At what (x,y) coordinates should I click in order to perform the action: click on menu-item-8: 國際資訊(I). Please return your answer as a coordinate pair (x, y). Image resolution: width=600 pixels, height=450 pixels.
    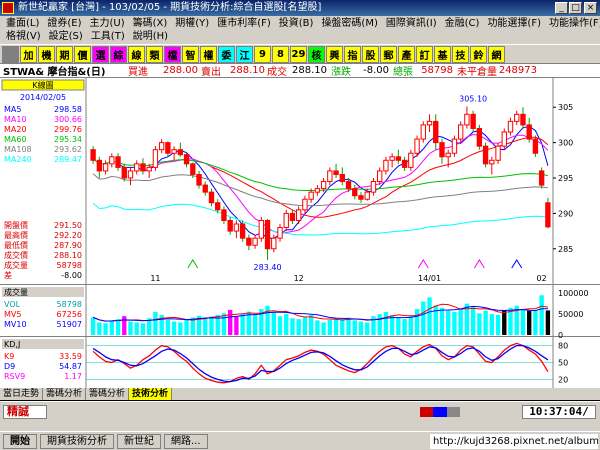
    Looking at the image, I should click on (411, 23).